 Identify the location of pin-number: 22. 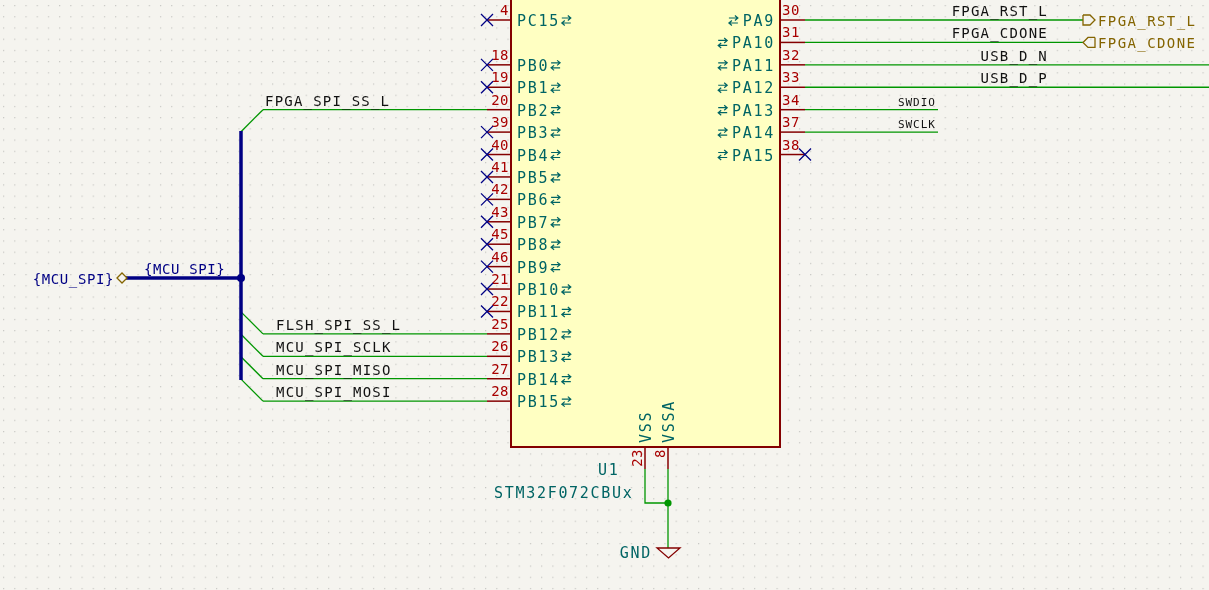
(500, 301).